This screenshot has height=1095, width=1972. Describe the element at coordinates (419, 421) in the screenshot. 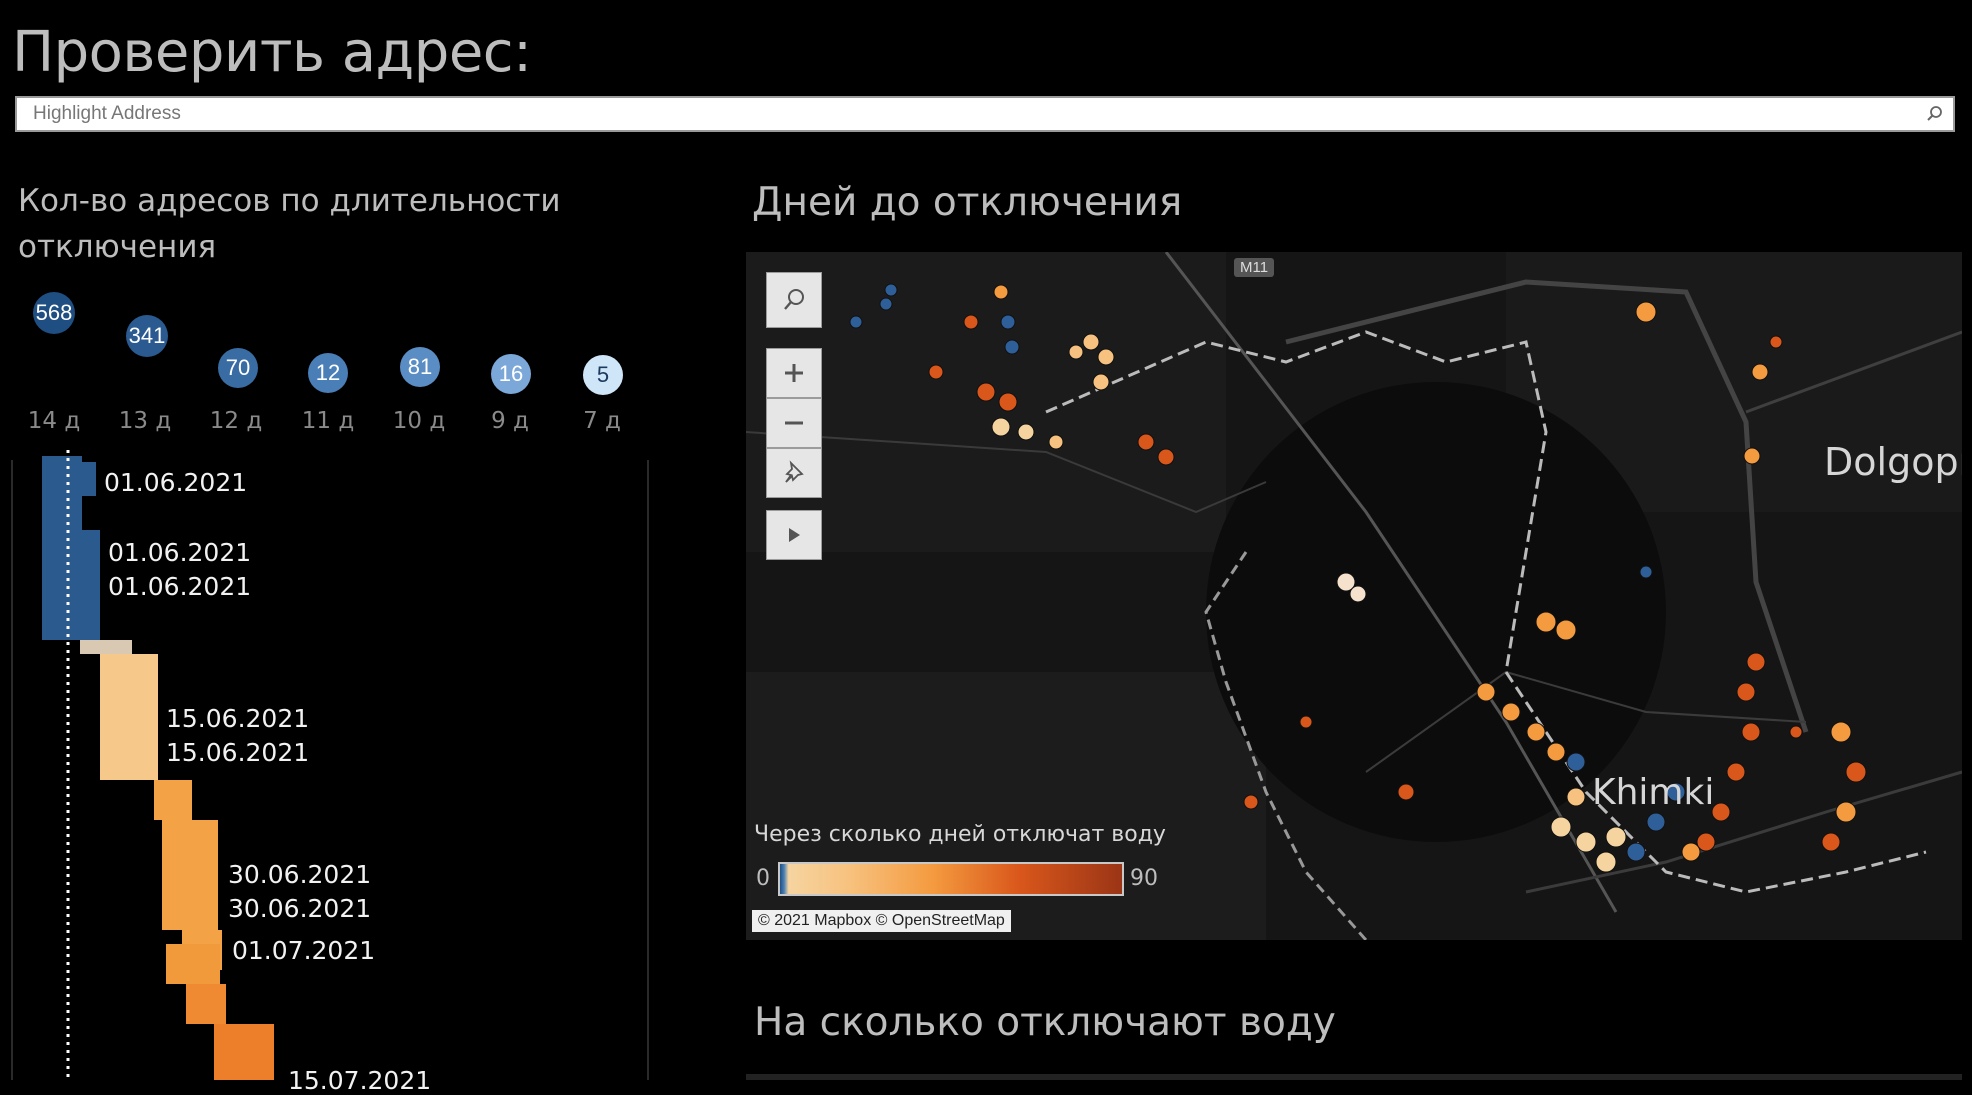

I see `days-label: 10 д` at that location.